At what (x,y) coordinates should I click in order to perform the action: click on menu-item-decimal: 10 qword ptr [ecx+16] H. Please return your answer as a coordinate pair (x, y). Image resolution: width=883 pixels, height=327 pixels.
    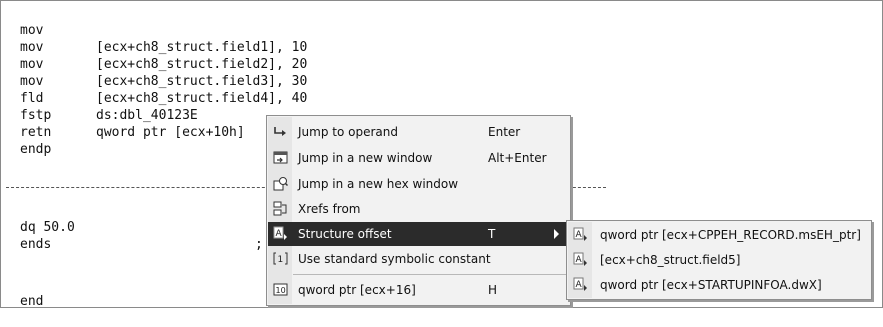
    Looking at the image, I should click on (418, 290).